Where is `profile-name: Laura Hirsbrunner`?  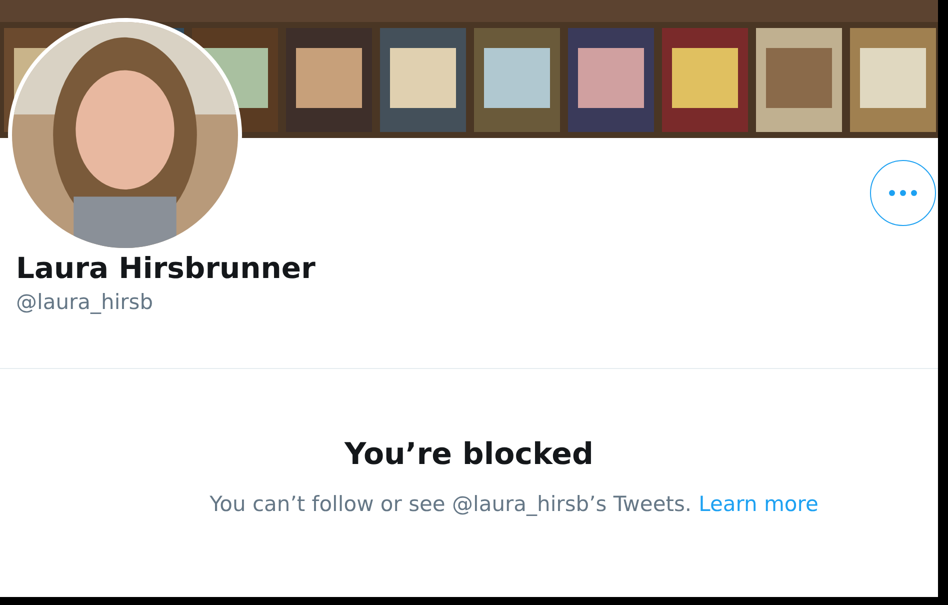
profile-name: Laura Hirsbrunner is located at coordinates (166, 268).